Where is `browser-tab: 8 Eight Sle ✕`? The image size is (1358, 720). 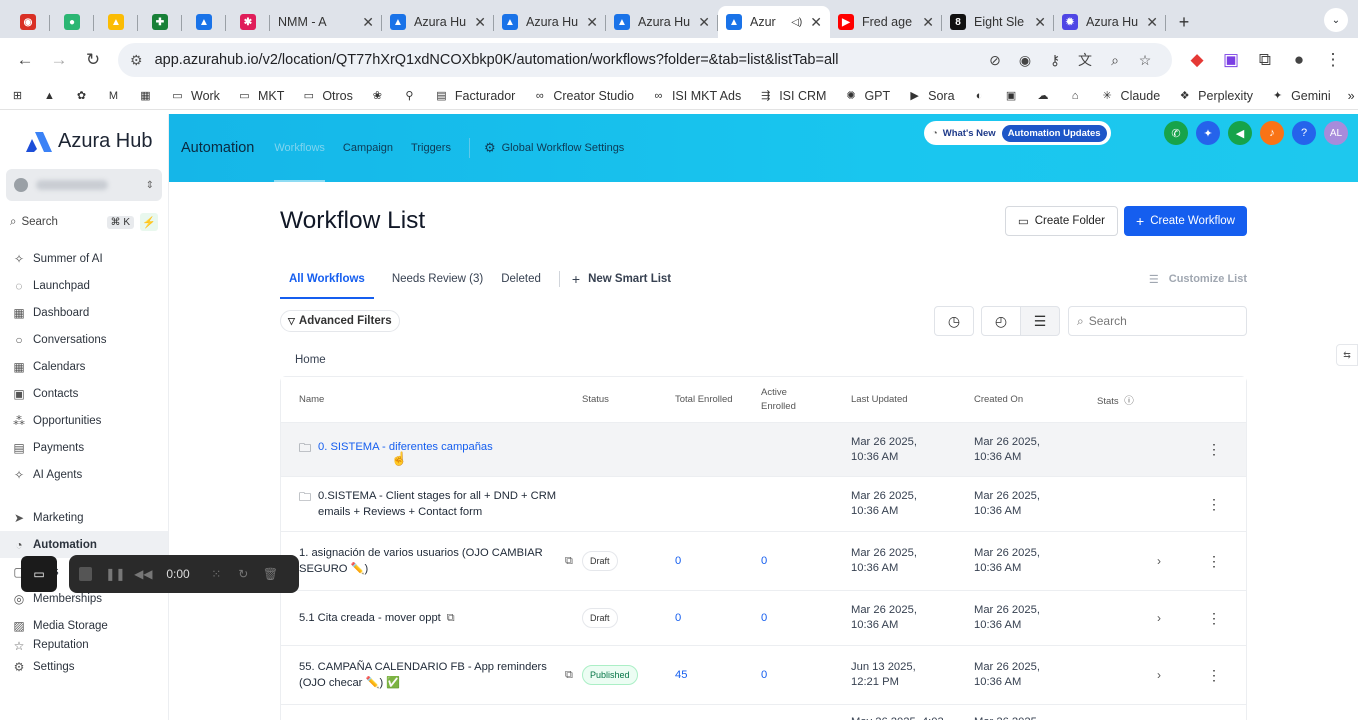 browser-tab: 8 Eight Sle ✕ is located at coordinates (998, 22).